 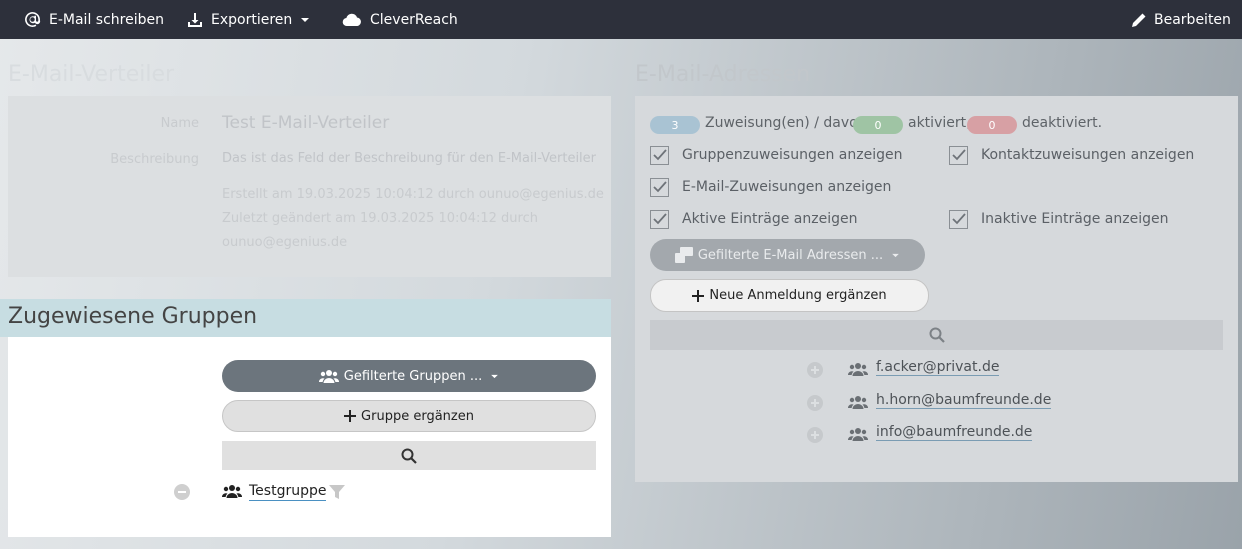 I want to click on inactive-entries-checkbox, so click(x=958, y=219).